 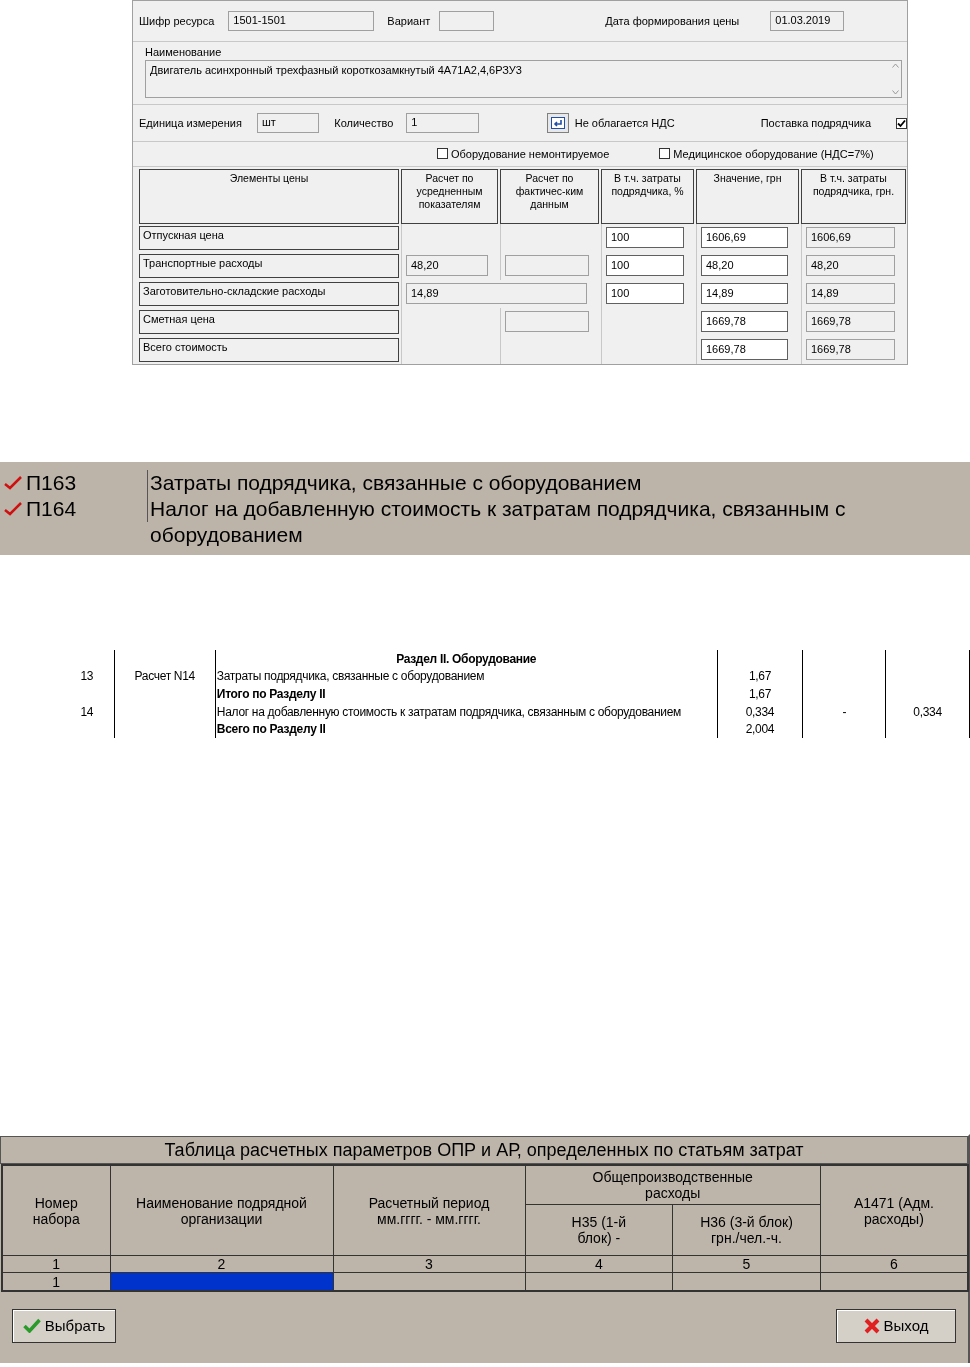 I want to click on unit-field: шт, so click(x=288, y=123).